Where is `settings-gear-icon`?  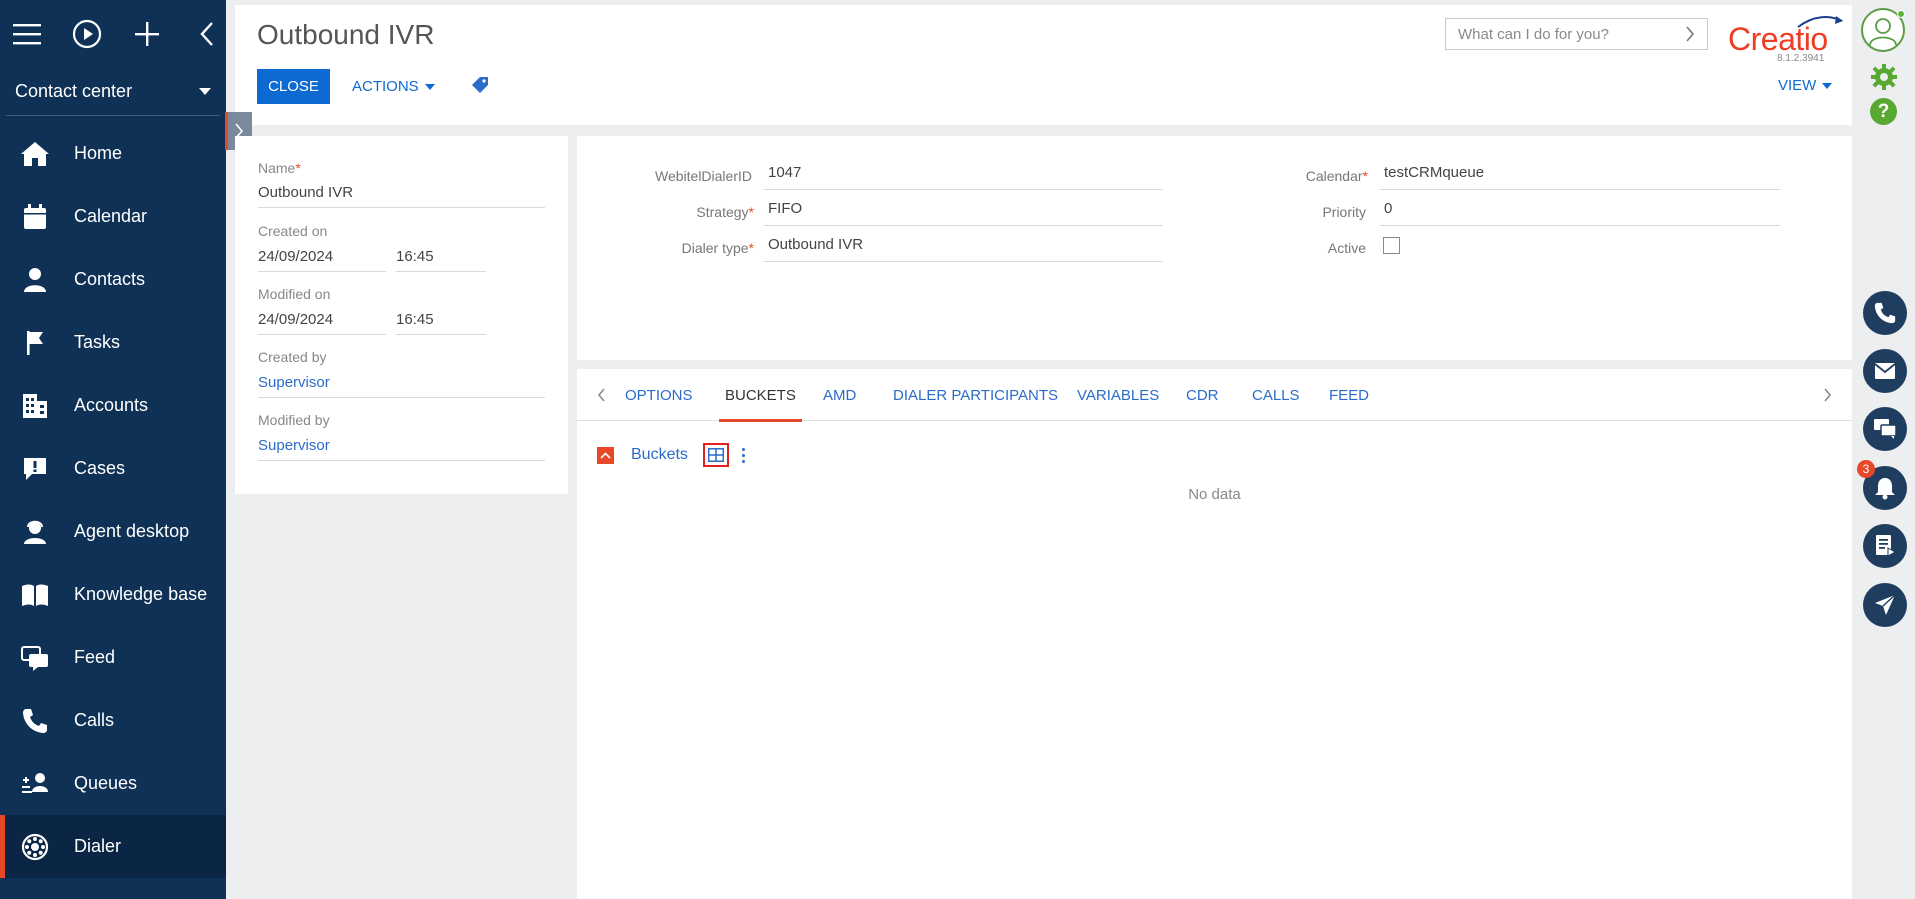
settings-gear-icon is located at coordinates (1884, 79).